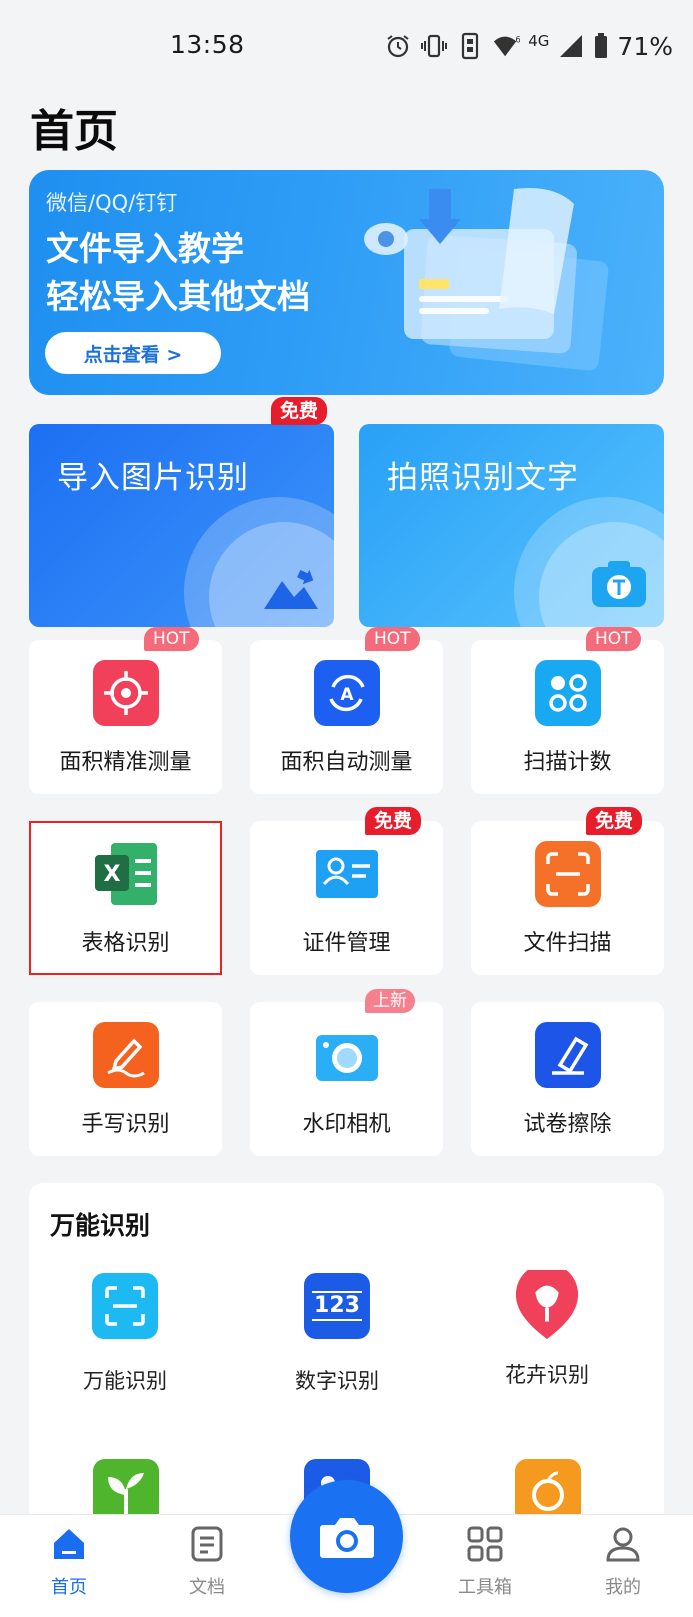  I want to click on tool-2-tile: A 面积自动测量, so click(346, 717).